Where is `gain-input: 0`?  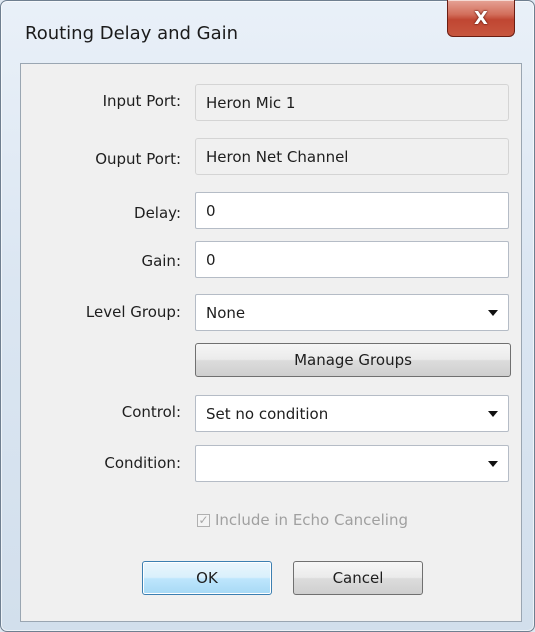
gain-input: 0 is located at coordinates (352, 259).